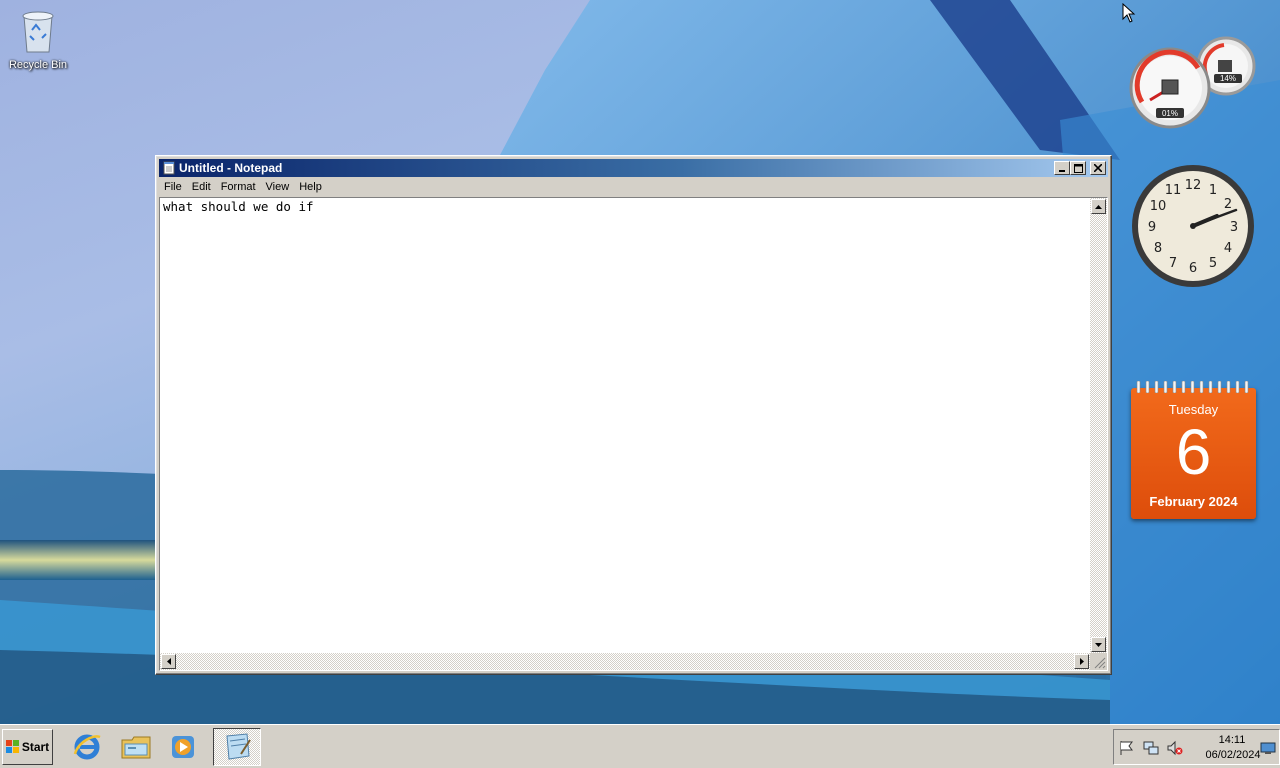 The width and height of the screenshot is (1280, 768). What do you see at coordinates (1213, 263) in the screenshot?
I see `clock-number: 5` at bounding box center [1213, 263].